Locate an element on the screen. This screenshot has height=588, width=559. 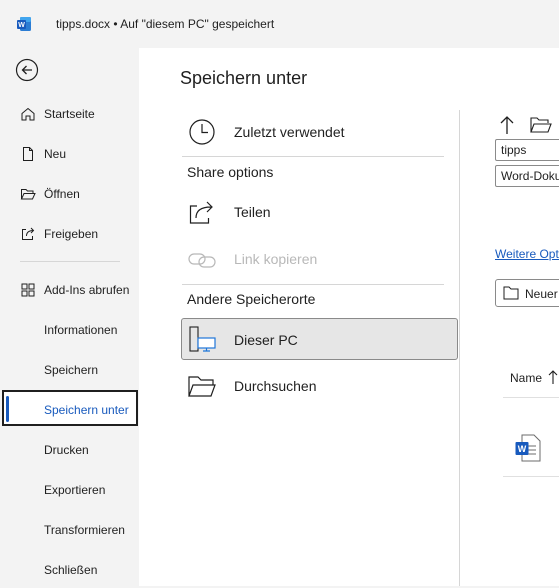
folder-open-icon is located at coordinates (28, 194).